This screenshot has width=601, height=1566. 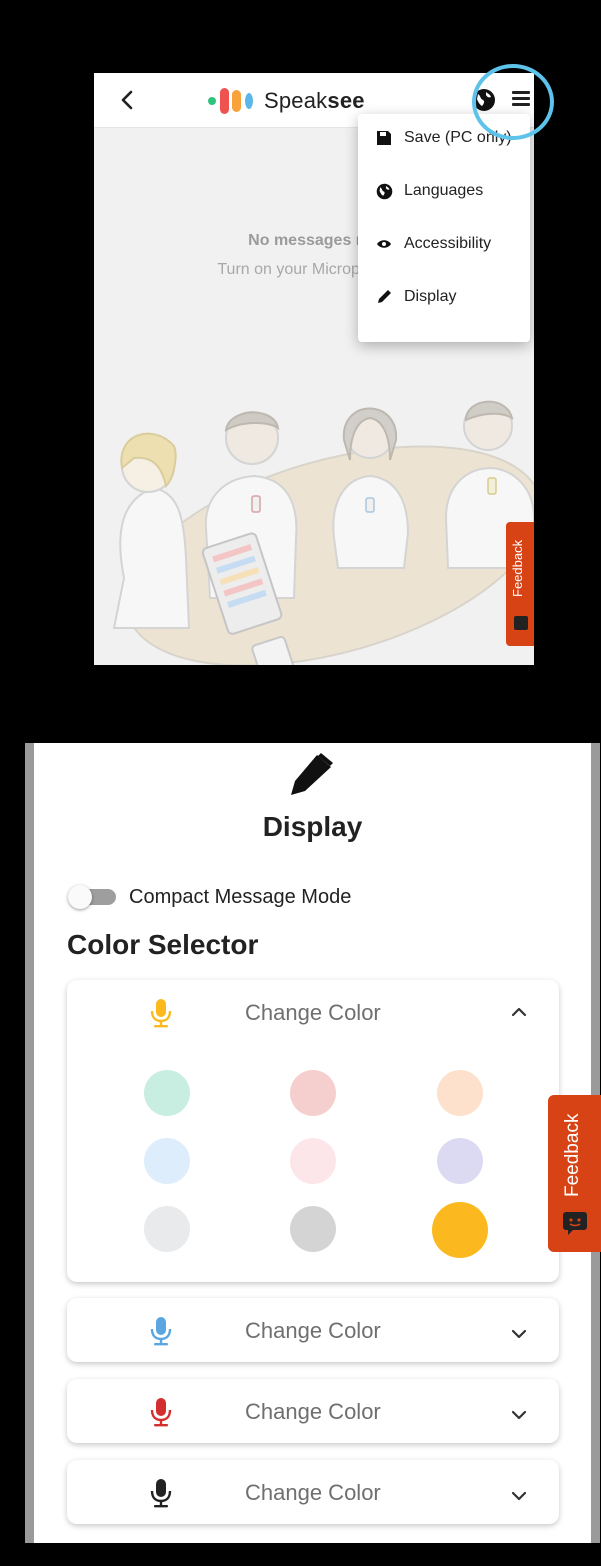 I want to click on brand-name: Speaksee, so click(x=314, y=100).